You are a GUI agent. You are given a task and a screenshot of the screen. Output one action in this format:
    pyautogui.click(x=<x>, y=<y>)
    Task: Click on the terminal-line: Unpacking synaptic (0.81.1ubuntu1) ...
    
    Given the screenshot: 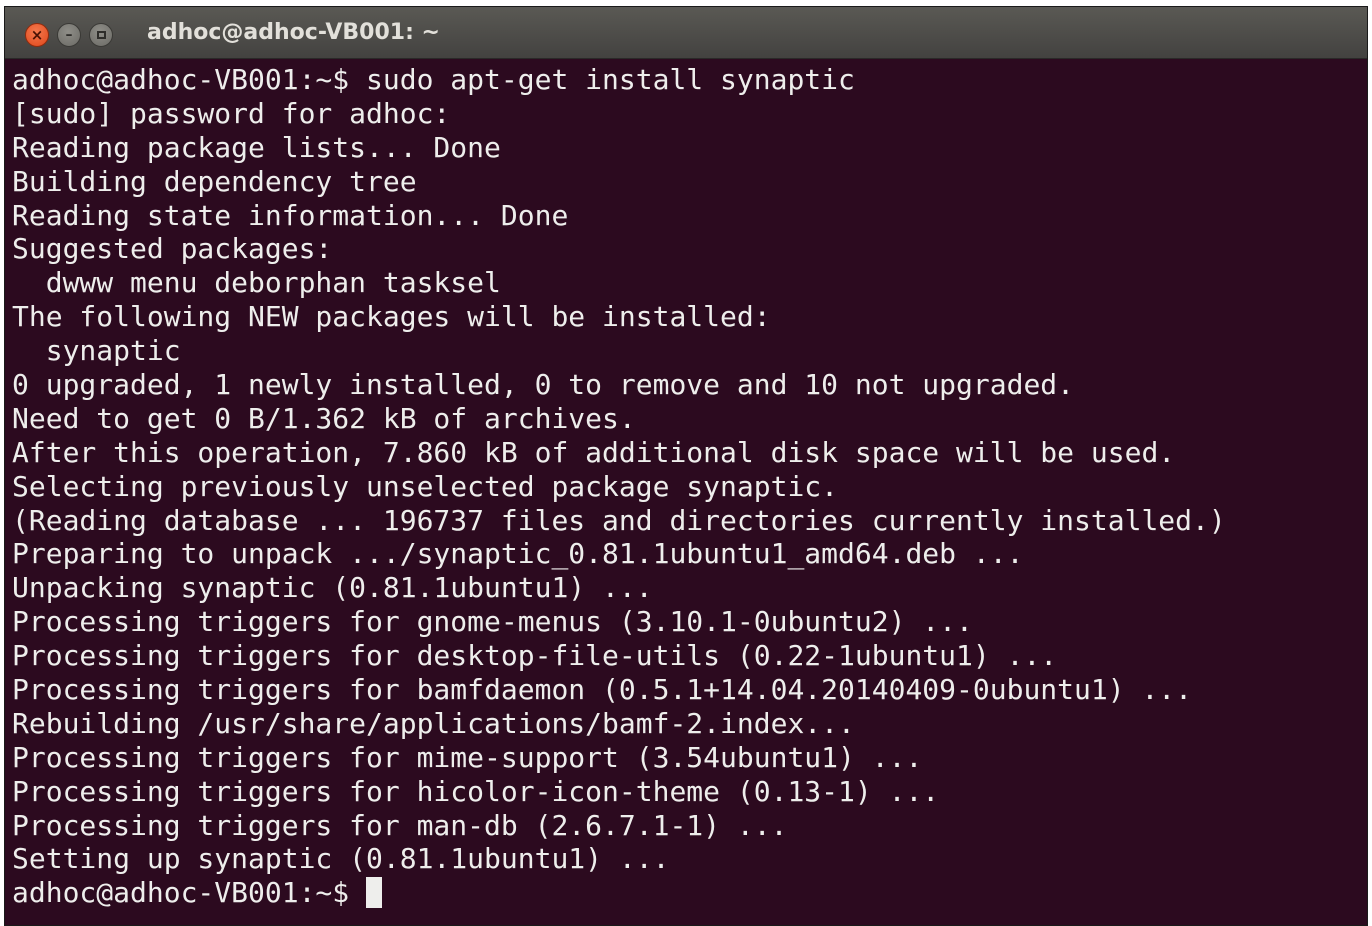 What is the action you would take?
    pyautogui.click(x=332, y=588)
    